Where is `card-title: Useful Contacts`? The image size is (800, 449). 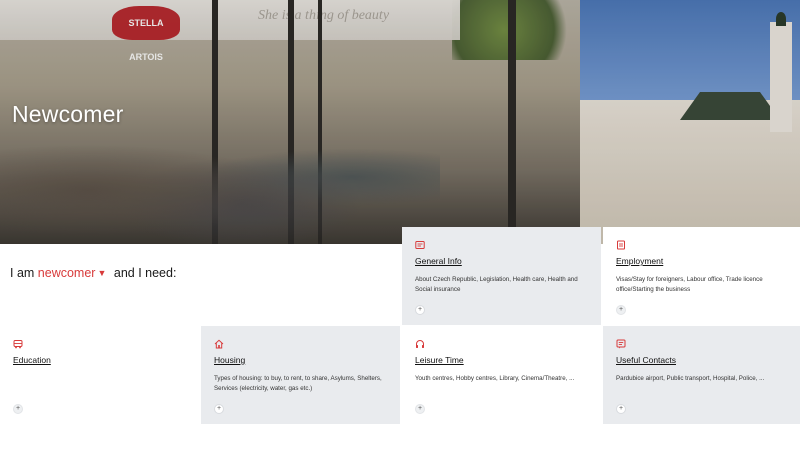 card-title: Useful Contacts is located at coordinates (646, 360).